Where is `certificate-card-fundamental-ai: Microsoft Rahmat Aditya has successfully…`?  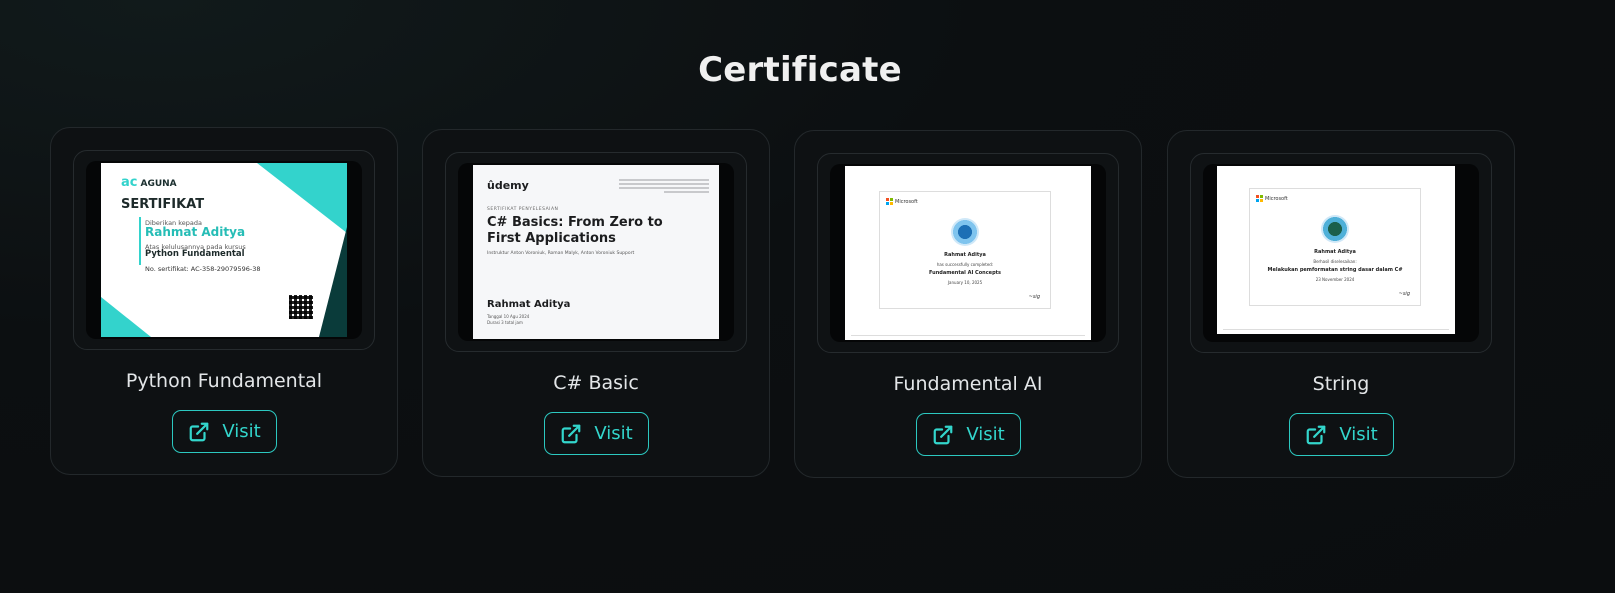
certificate-card-fundamental-ai: Microsoft Rahmat Aditya has successfully… is located at coordinates (968, 304).